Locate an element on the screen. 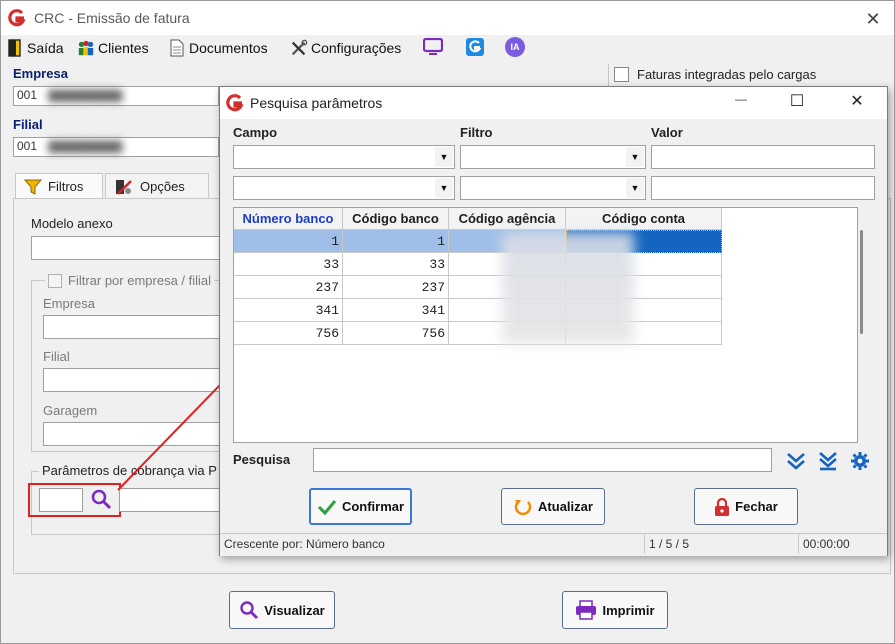 This screenshot has width=895, height=644. imprimir-button: Imprimir is located at coordinates (615, 610).